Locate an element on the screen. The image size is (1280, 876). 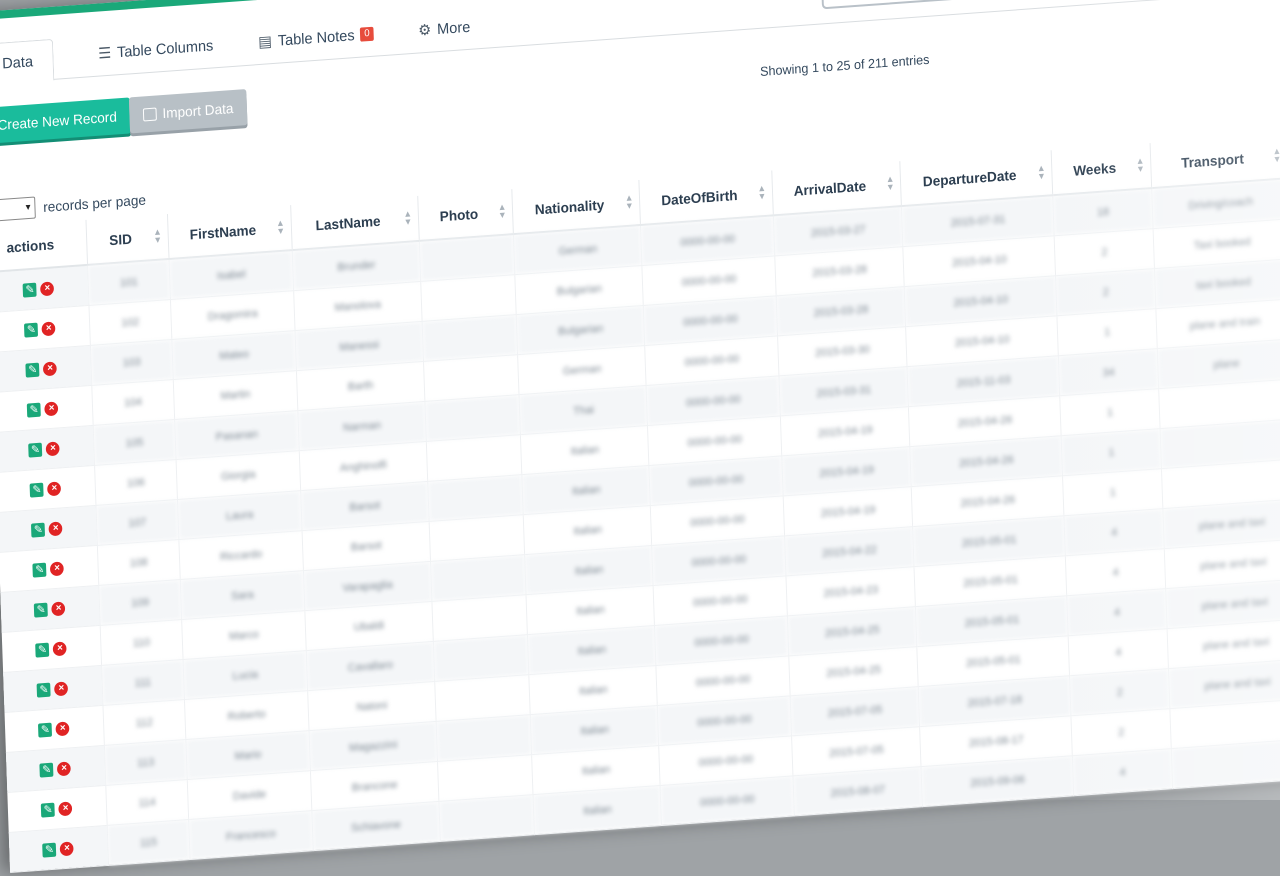
tab-table-data: Table Data is located at coordinates (27, 63).